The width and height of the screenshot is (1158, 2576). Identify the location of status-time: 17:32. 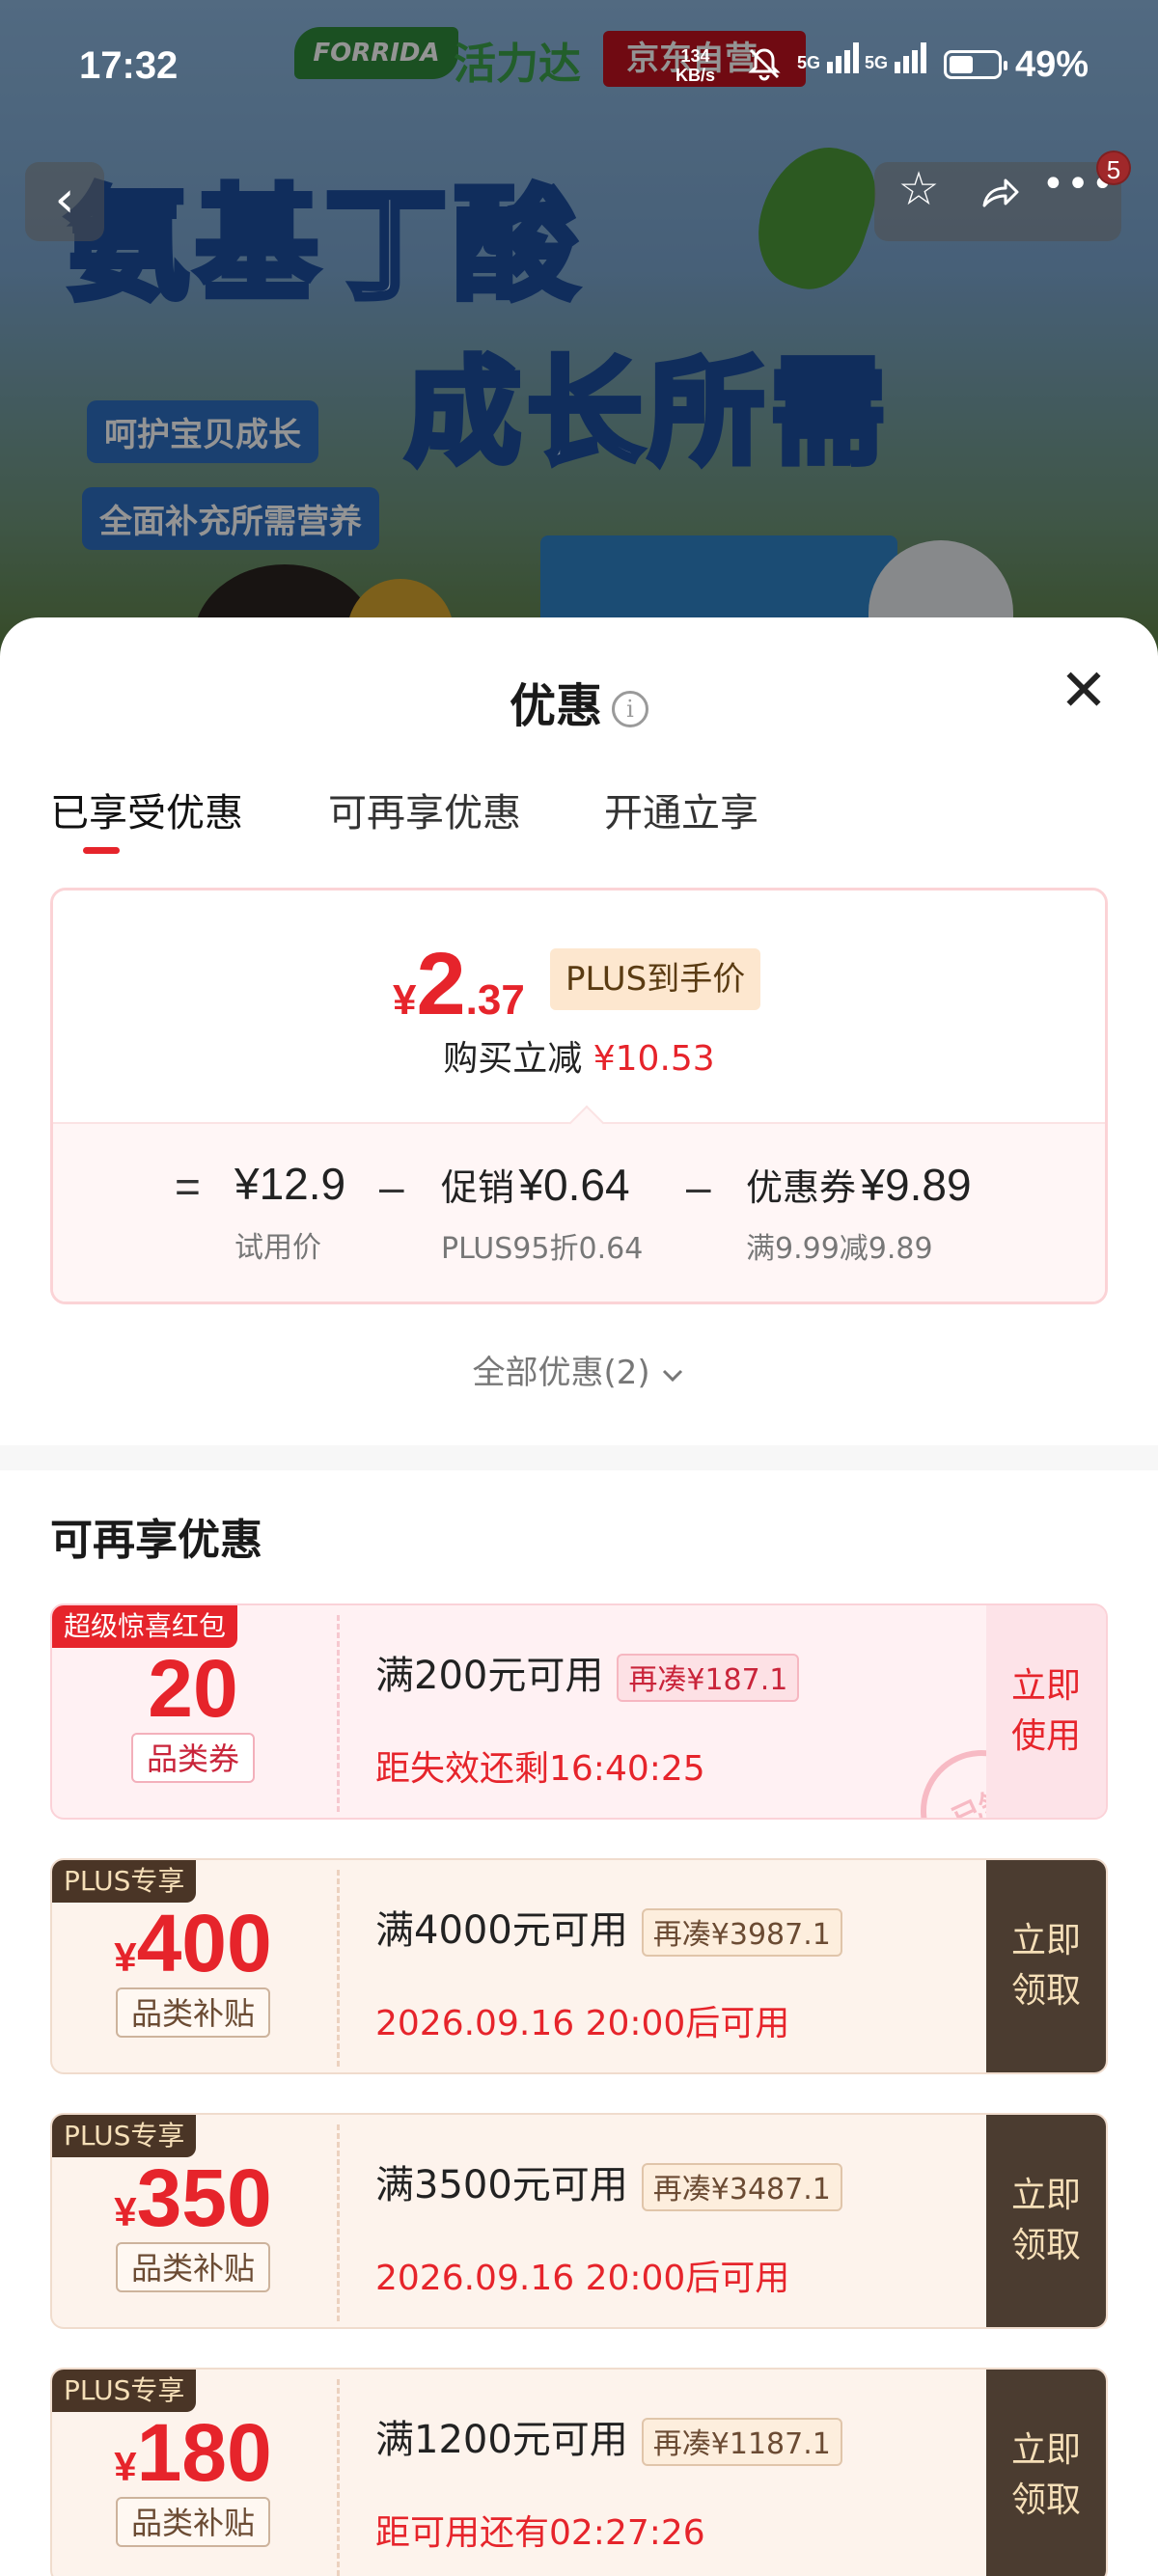
(129, 65).